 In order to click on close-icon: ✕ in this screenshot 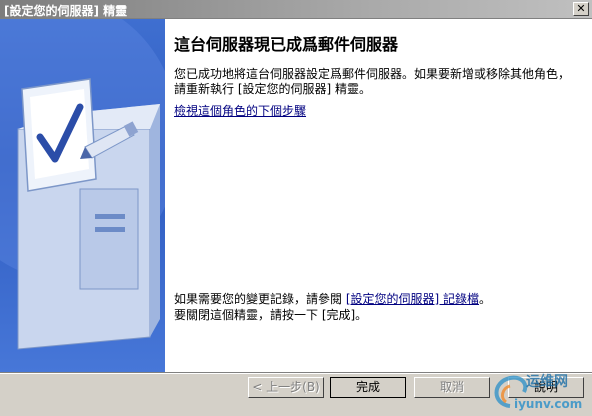, I will do `click(581, 8)`.